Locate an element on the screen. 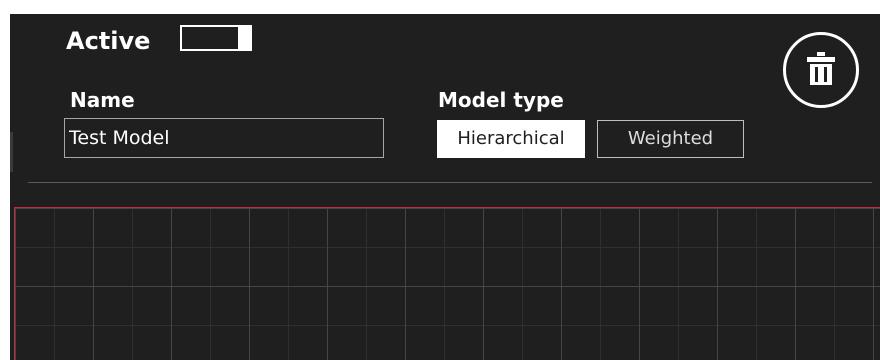 The height and width of the screenshot is (360, 880). name-label: Name is located at coordinates (102, 100).